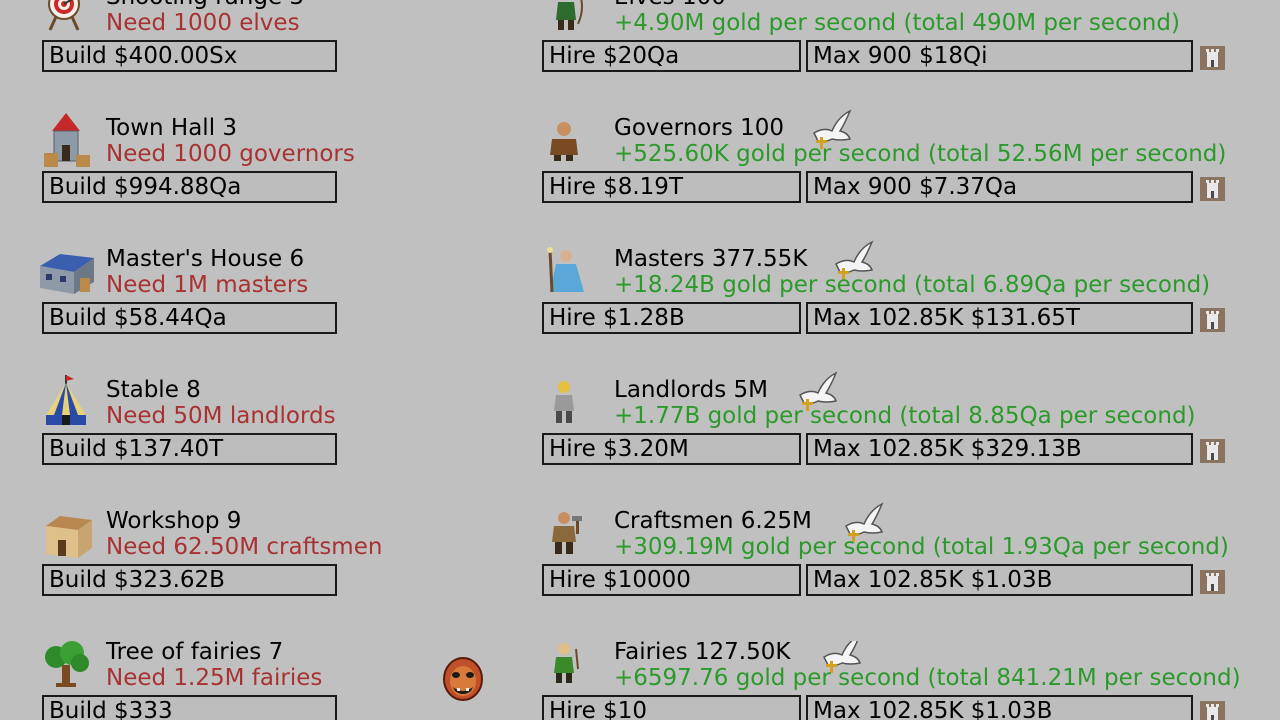  I want to click on master-icon, so click(566, 270).